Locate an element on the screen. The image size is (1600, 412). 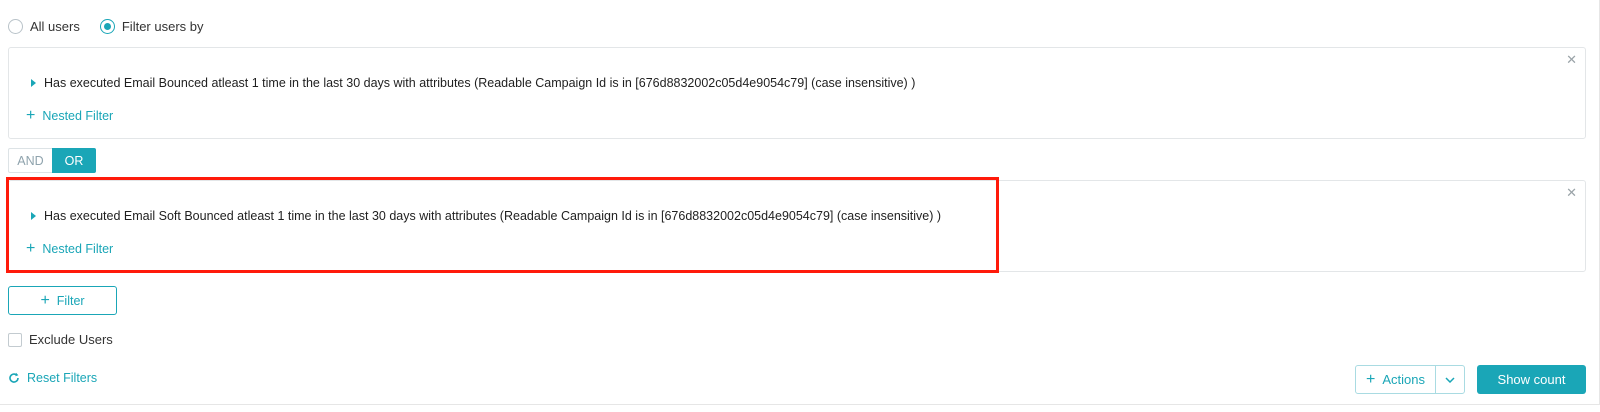
exclude-users-option: Exclude Users is located at coordinates (60, 339).